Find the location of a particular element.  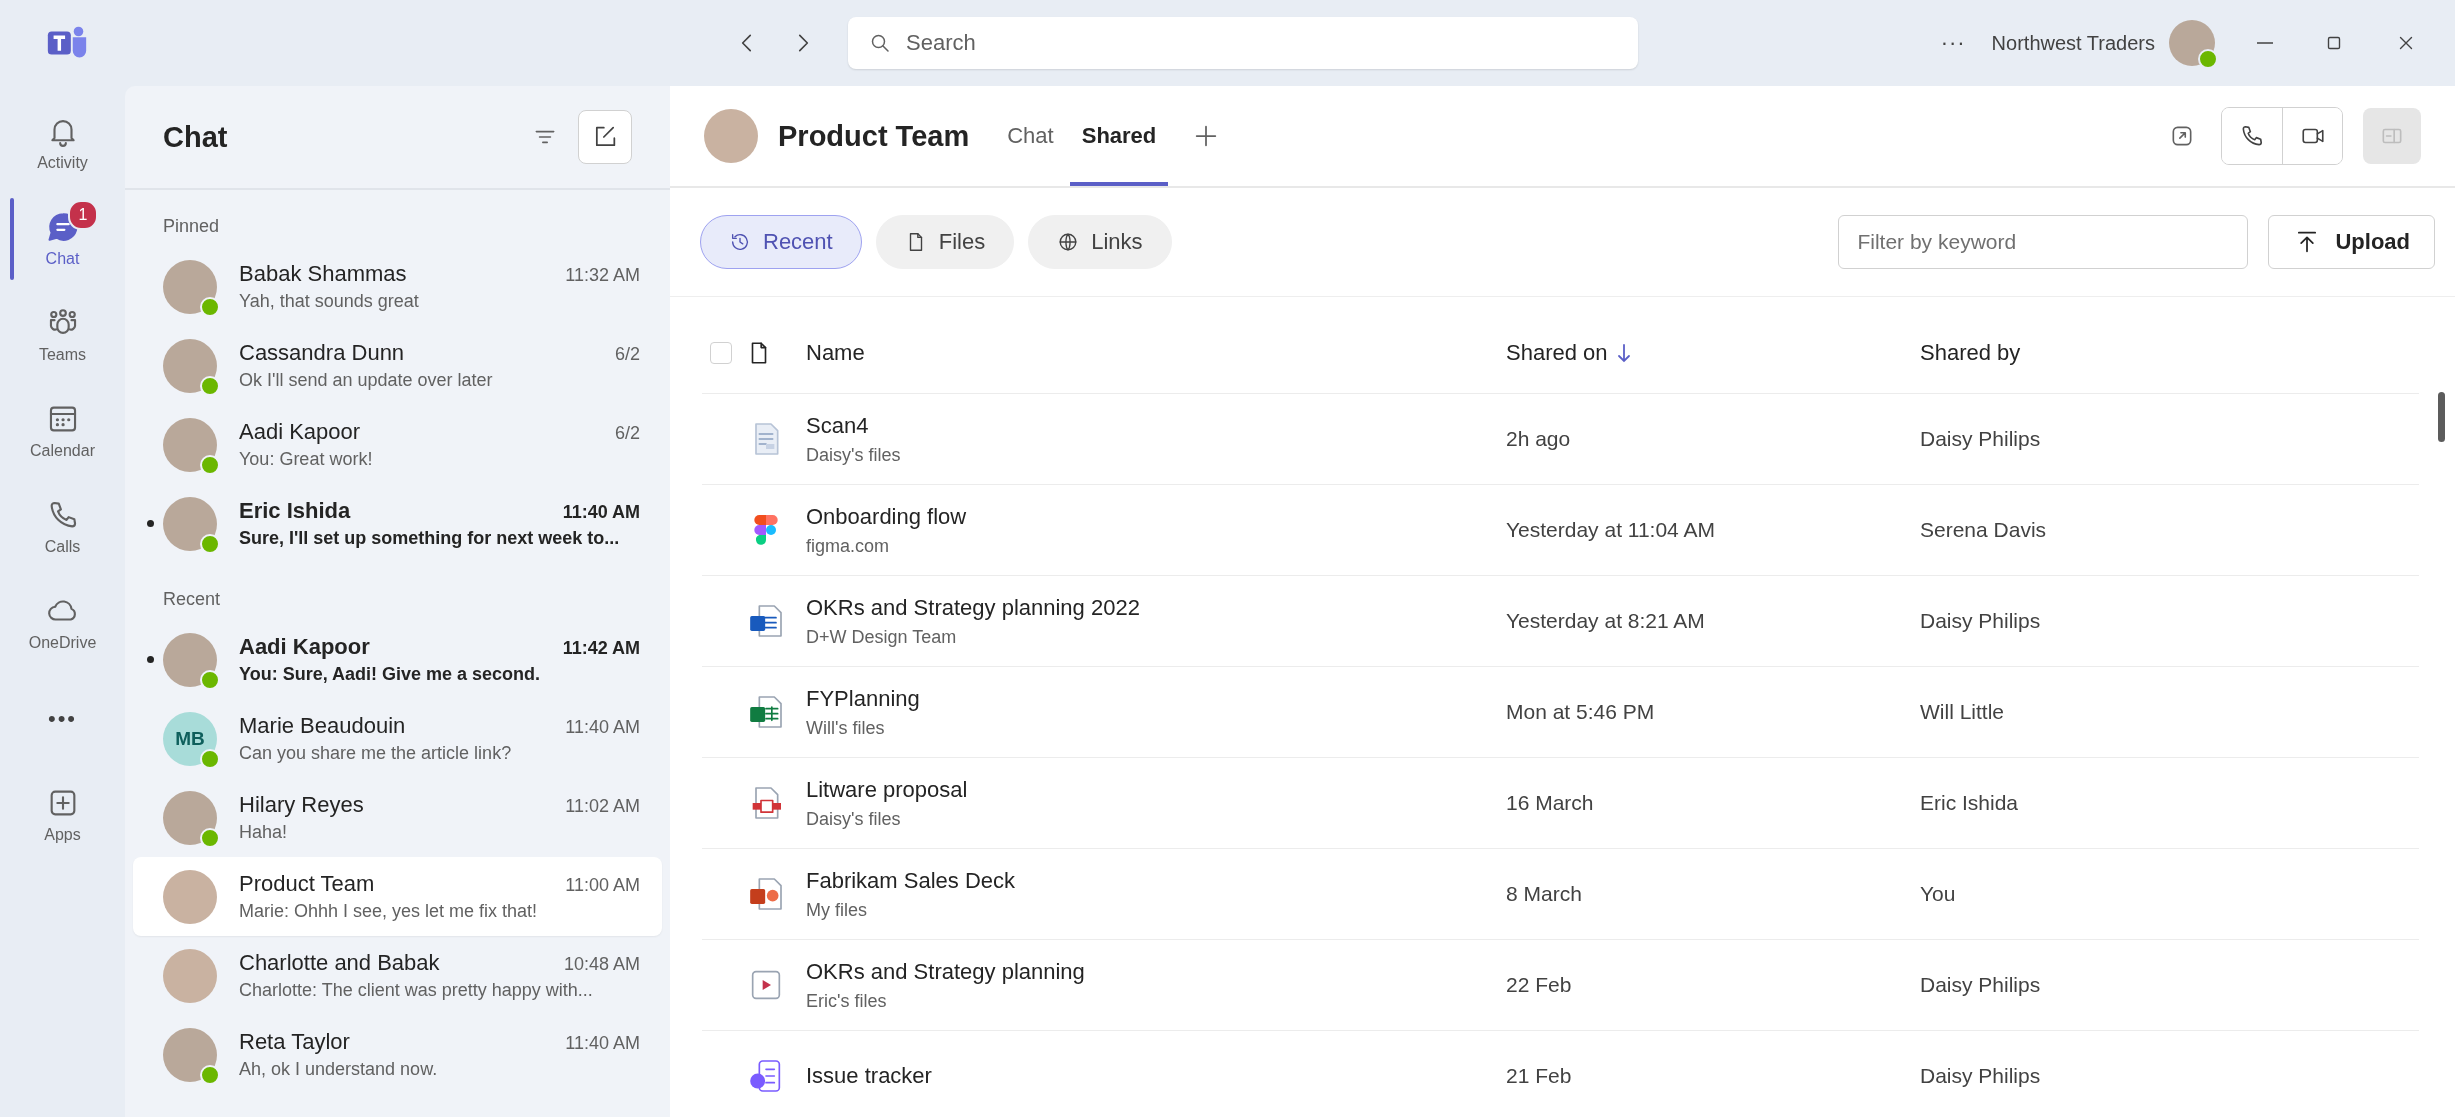

message-preview: Haha! is located at coordinates (264, 832).